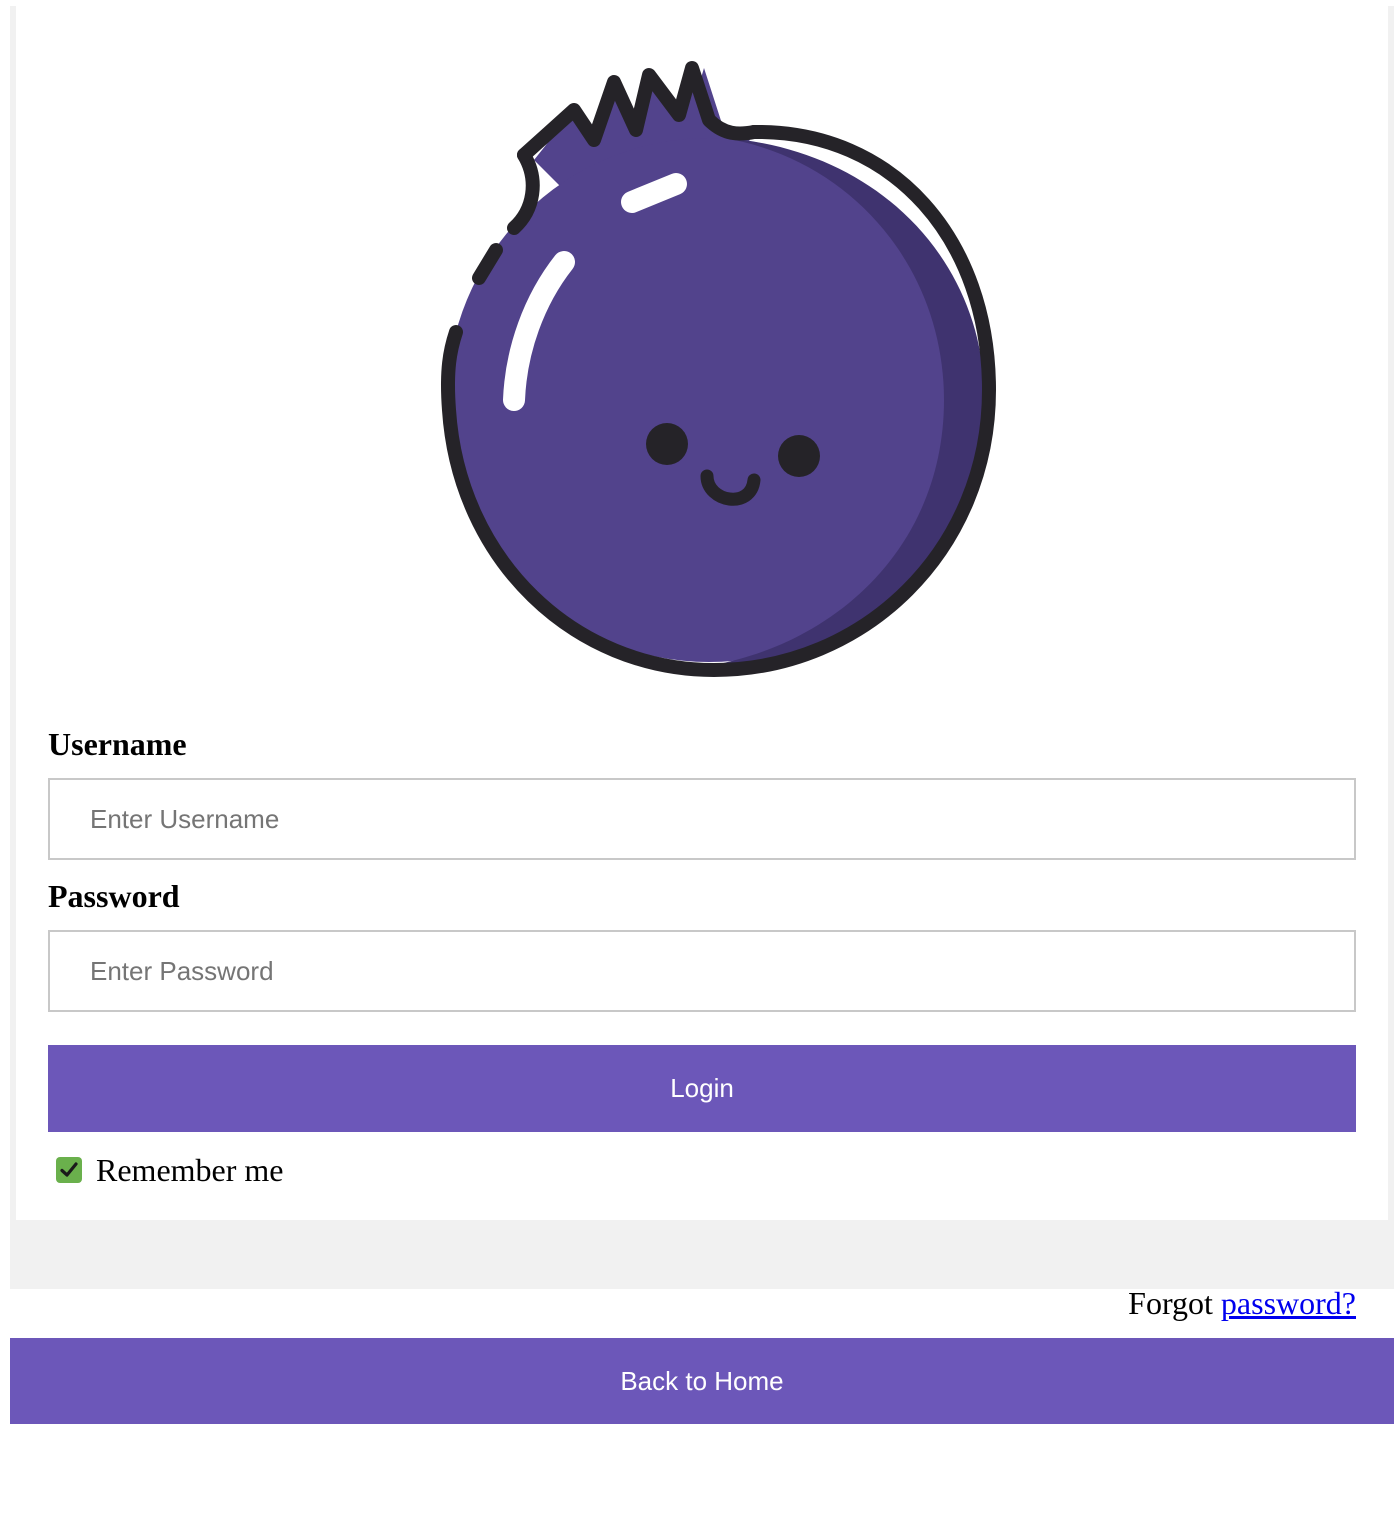  Describe the element at coordinates (702, 971) in the screenshot. I see `password-input` at that location.